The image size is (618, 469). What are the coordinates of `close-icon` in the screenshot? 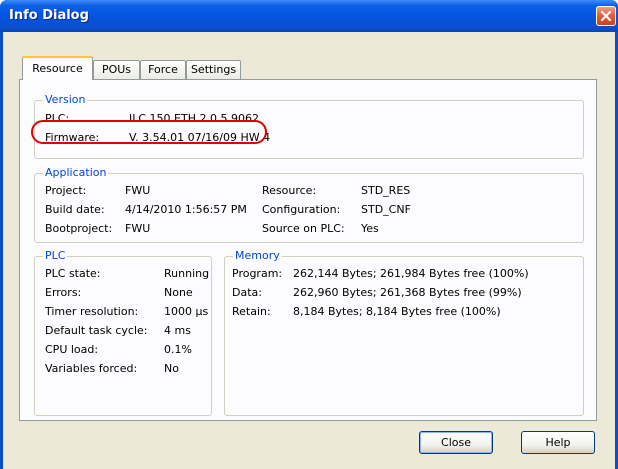 It's located at (606, 16).